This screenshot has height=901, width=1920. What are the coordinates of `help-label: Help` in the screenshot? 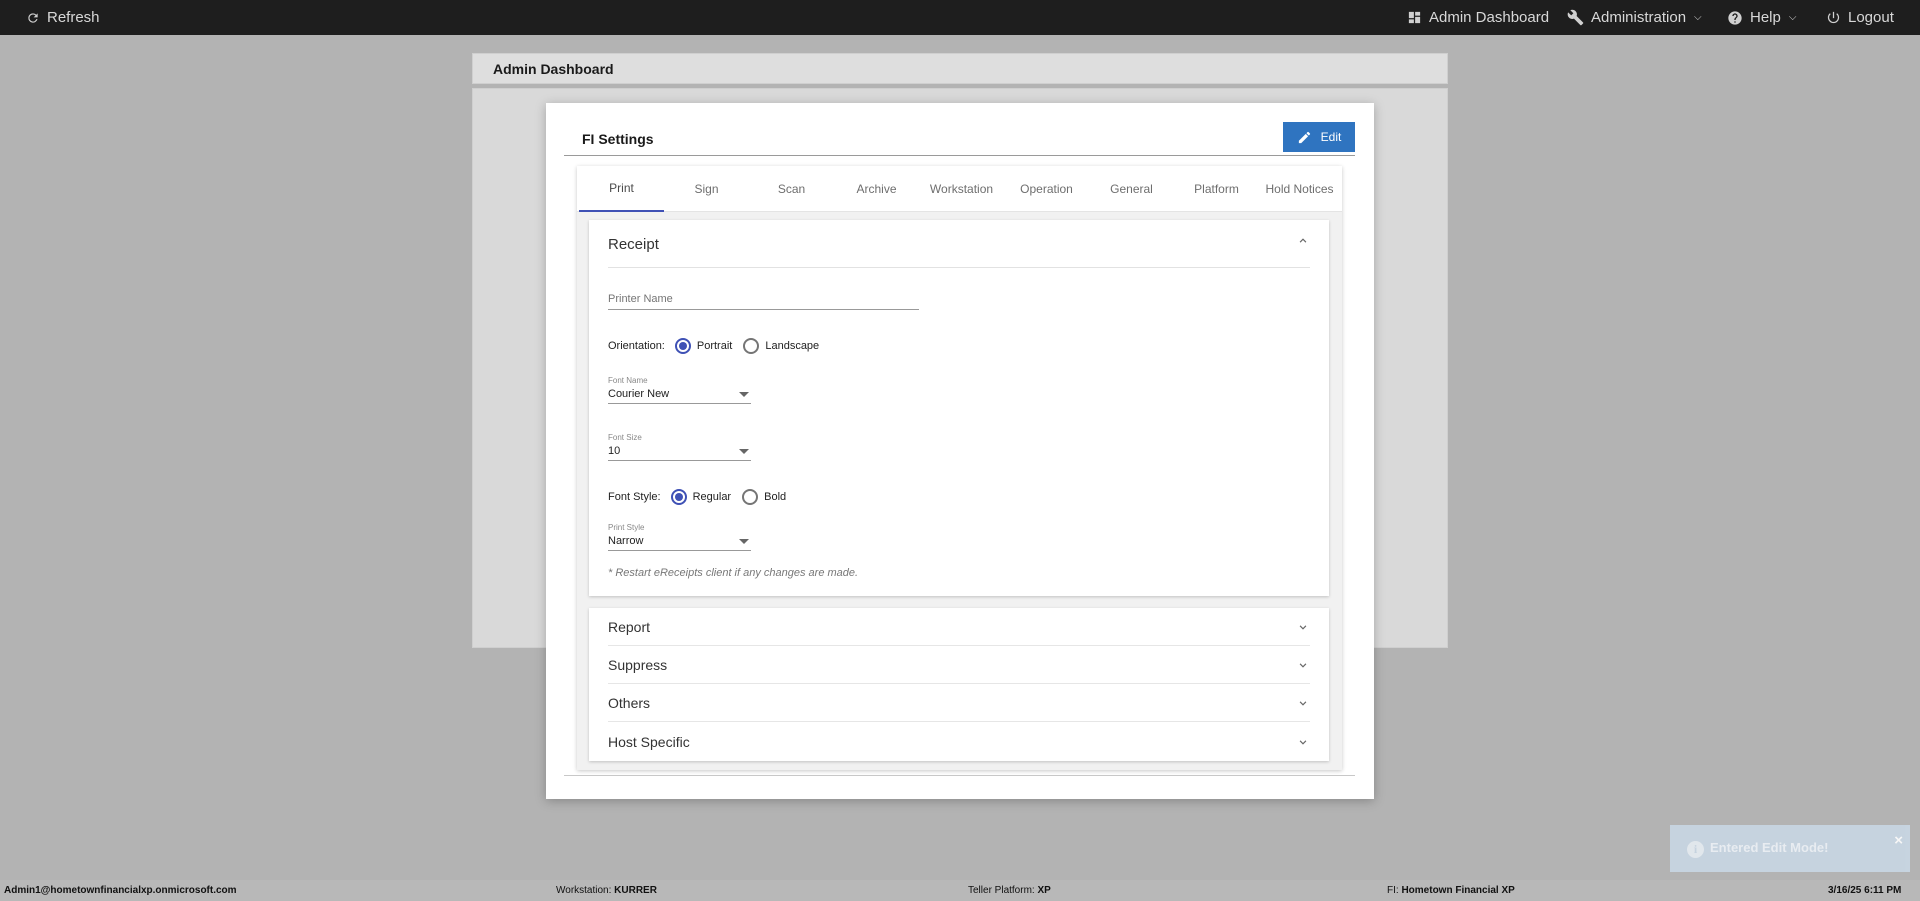 It's located at (1765, 17).